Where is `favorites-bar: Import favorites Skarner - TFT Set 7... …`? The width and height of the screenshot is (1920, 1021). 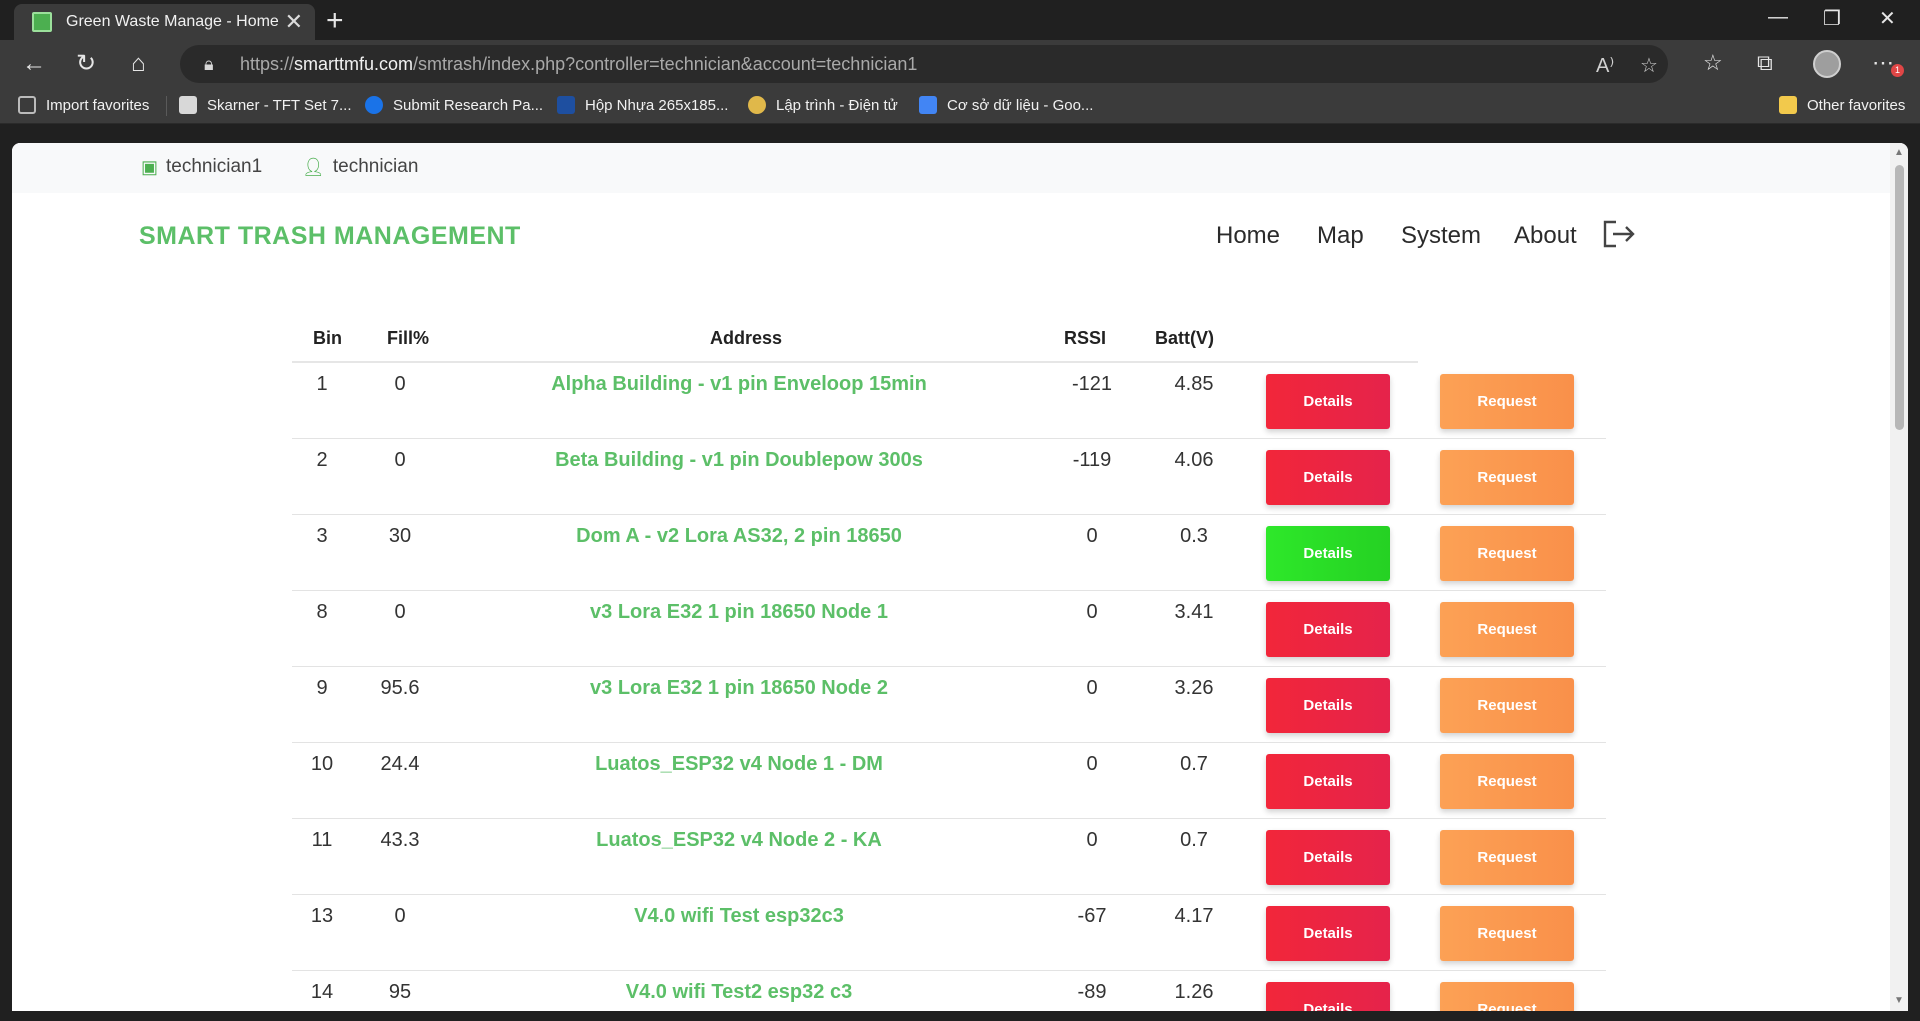 favorites-bar: Import favorites Skarner - TFT Set 7... … is located at coordinates (960, 106).